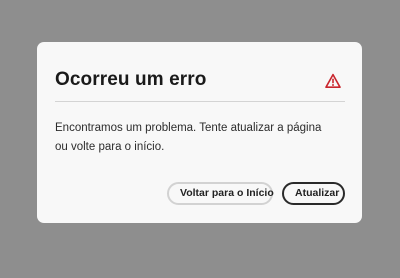 The width and height of the screenshot is (400, 278). Describe the element at coordinates (200, 101) in the screenshot. I see `title-divider` at that location.